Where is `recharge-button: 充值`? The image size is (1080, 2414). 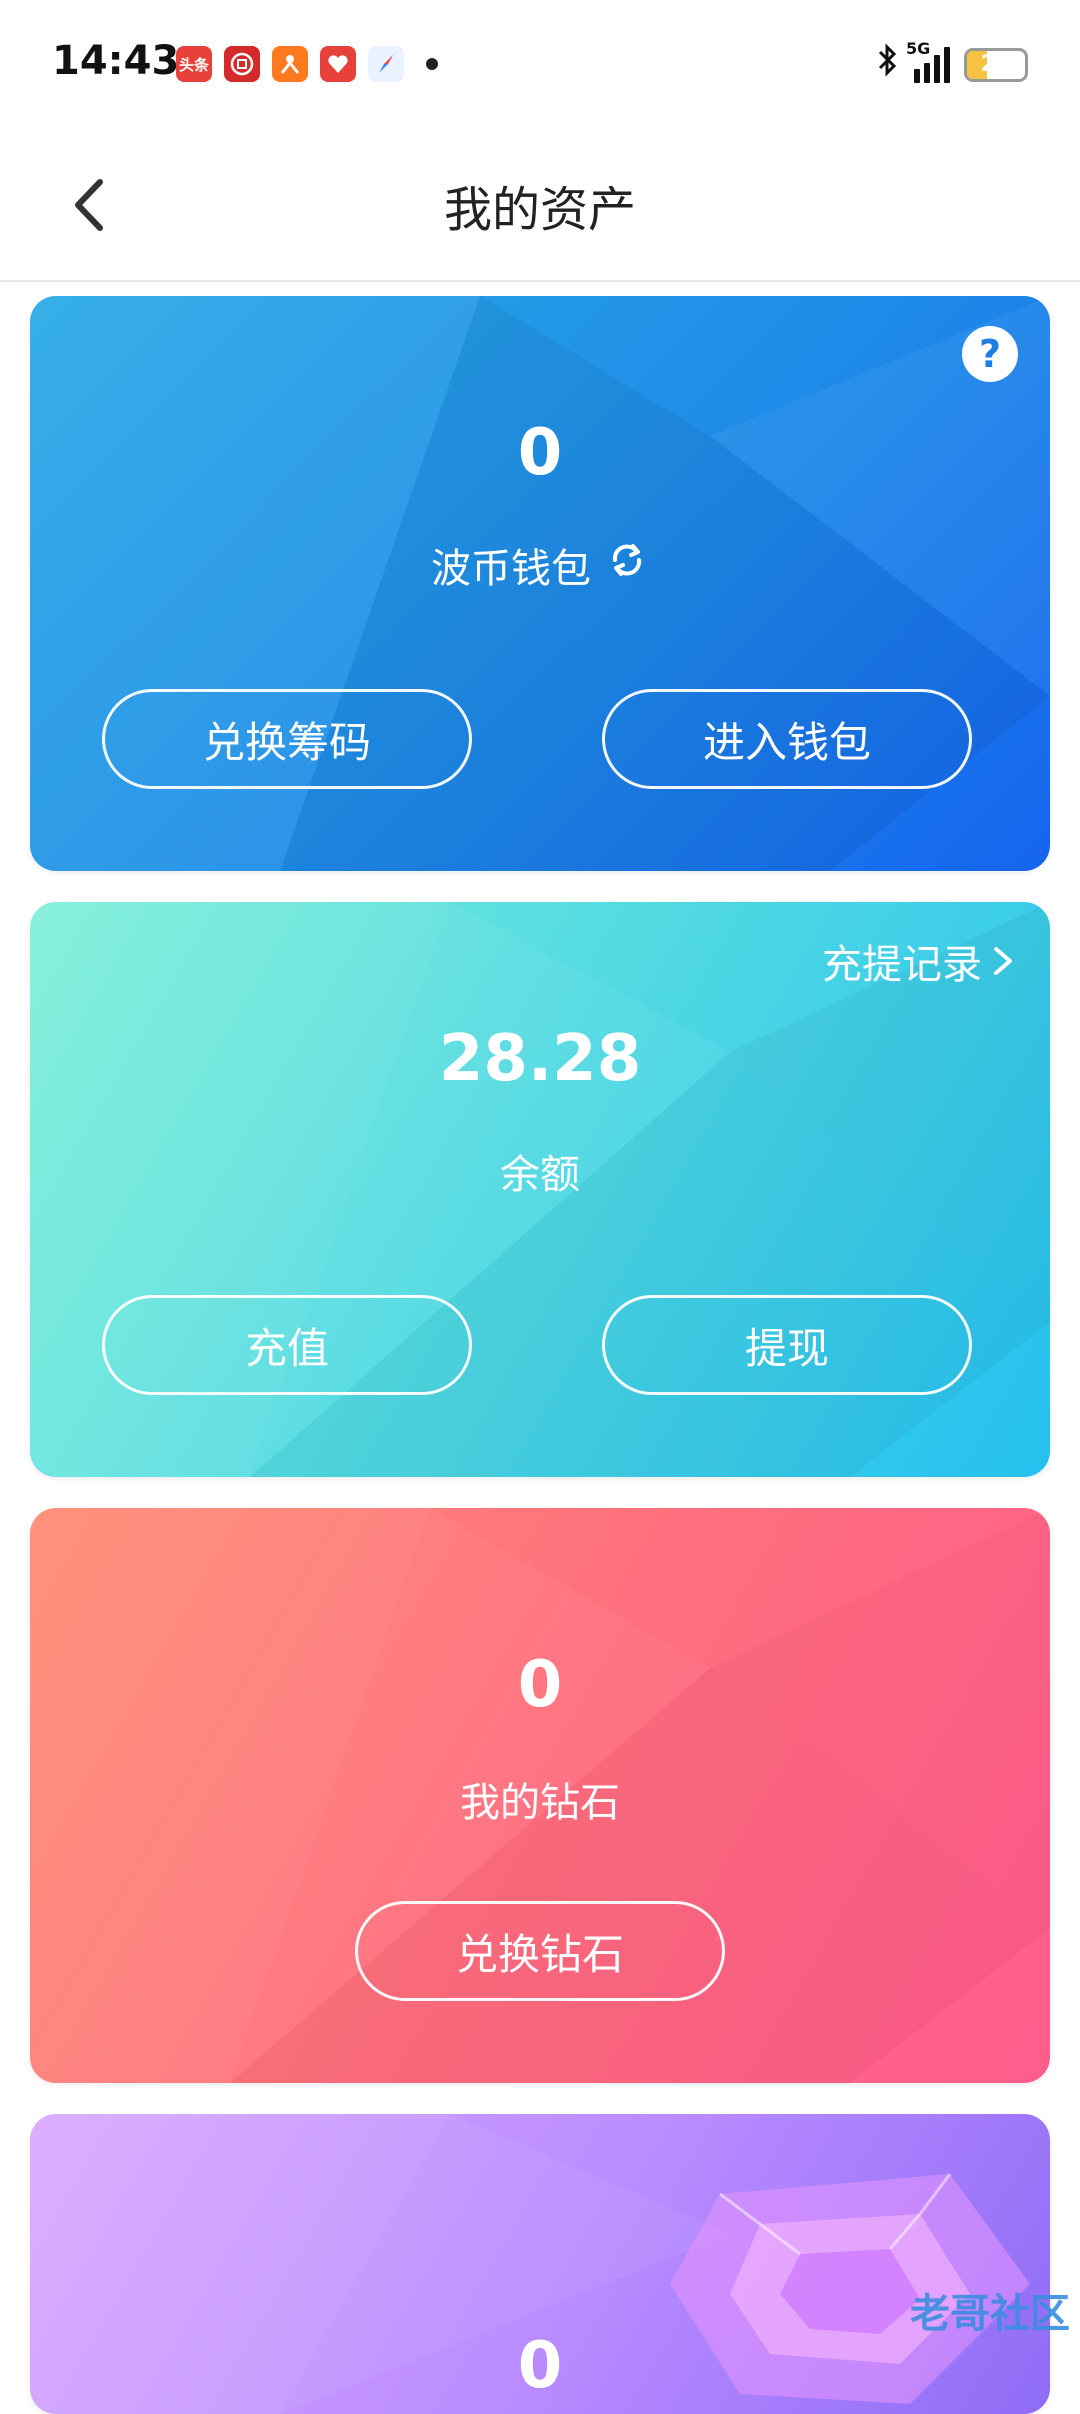
recharge-button: 充值 is located at coordinates (287, 1345).